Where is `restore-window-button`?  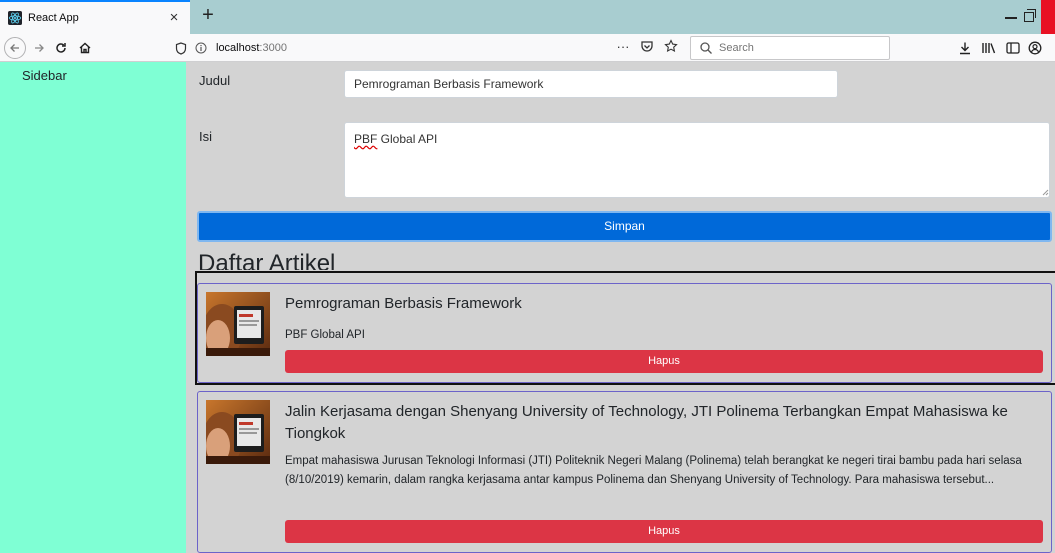
restore-window-button is located at coordinates (1030, 15).